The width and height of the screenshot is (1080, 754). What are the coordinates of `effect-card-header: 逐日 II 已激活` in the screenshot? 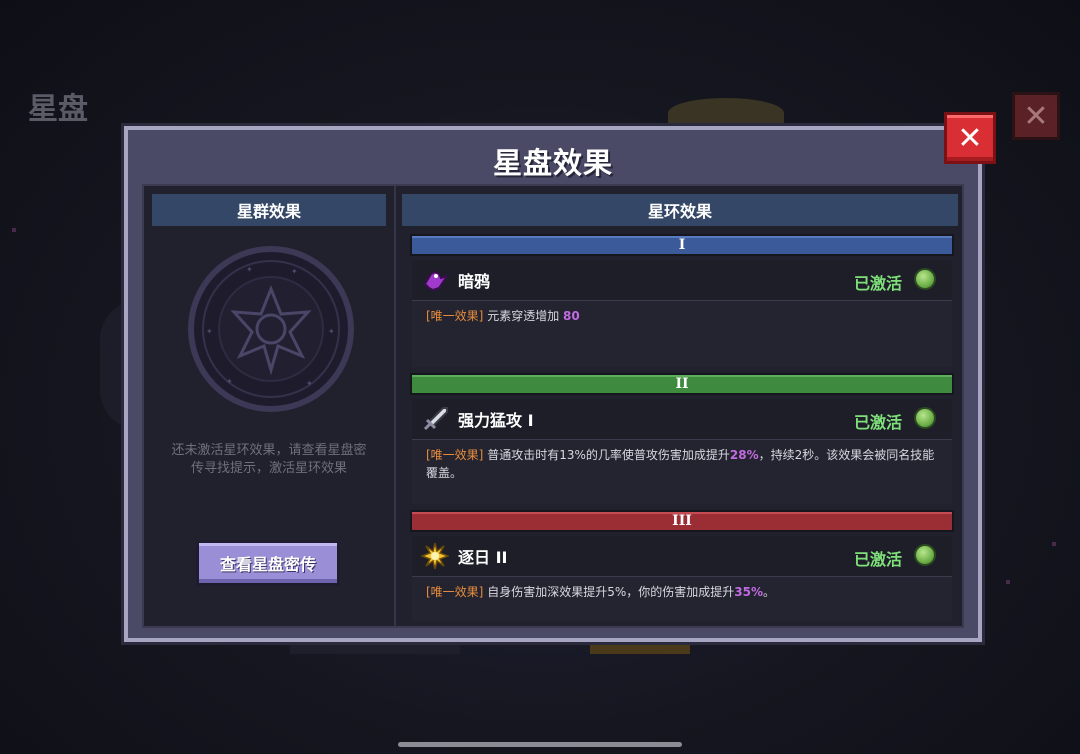 It's located at (682, 556).